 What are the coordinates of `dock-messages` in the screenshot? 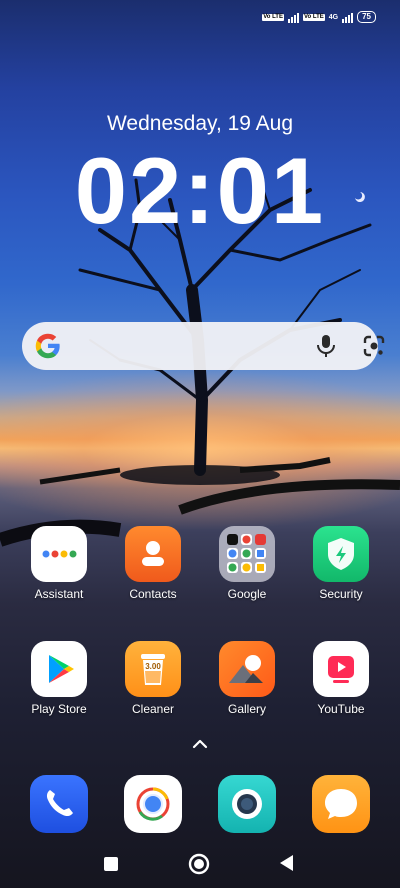 It's located at (341, 804).